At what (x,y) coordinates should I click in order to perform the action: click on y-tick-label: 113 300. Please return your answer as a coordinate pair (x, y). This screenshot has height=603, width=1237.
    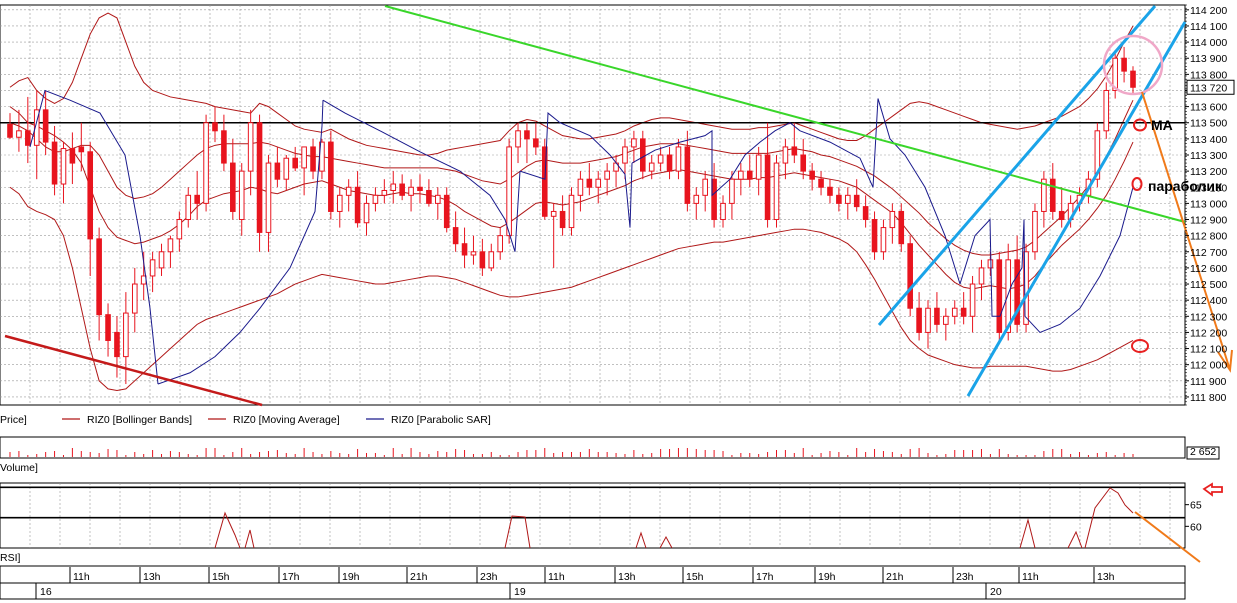
    Looking at the image, I should click on (1208, 156).